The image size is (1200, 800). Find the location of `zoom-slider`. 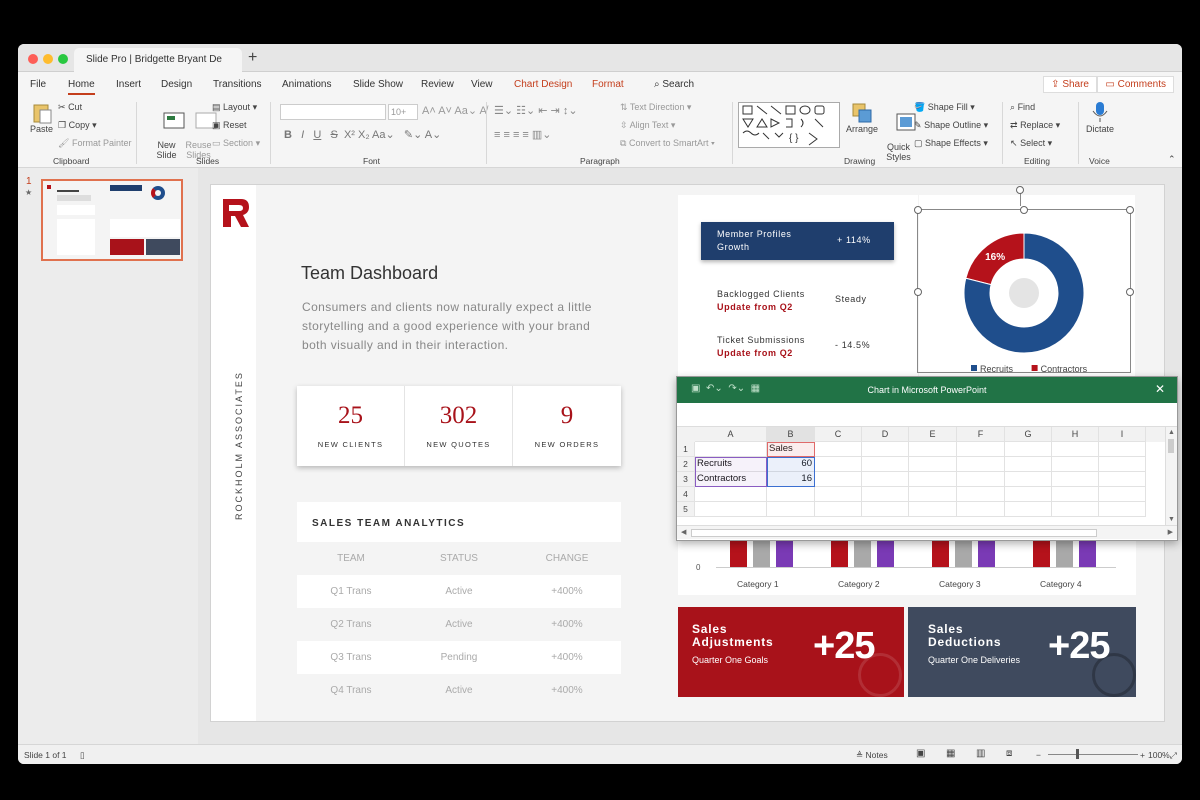

zoom-slider is located at coordinates (1093, 754).